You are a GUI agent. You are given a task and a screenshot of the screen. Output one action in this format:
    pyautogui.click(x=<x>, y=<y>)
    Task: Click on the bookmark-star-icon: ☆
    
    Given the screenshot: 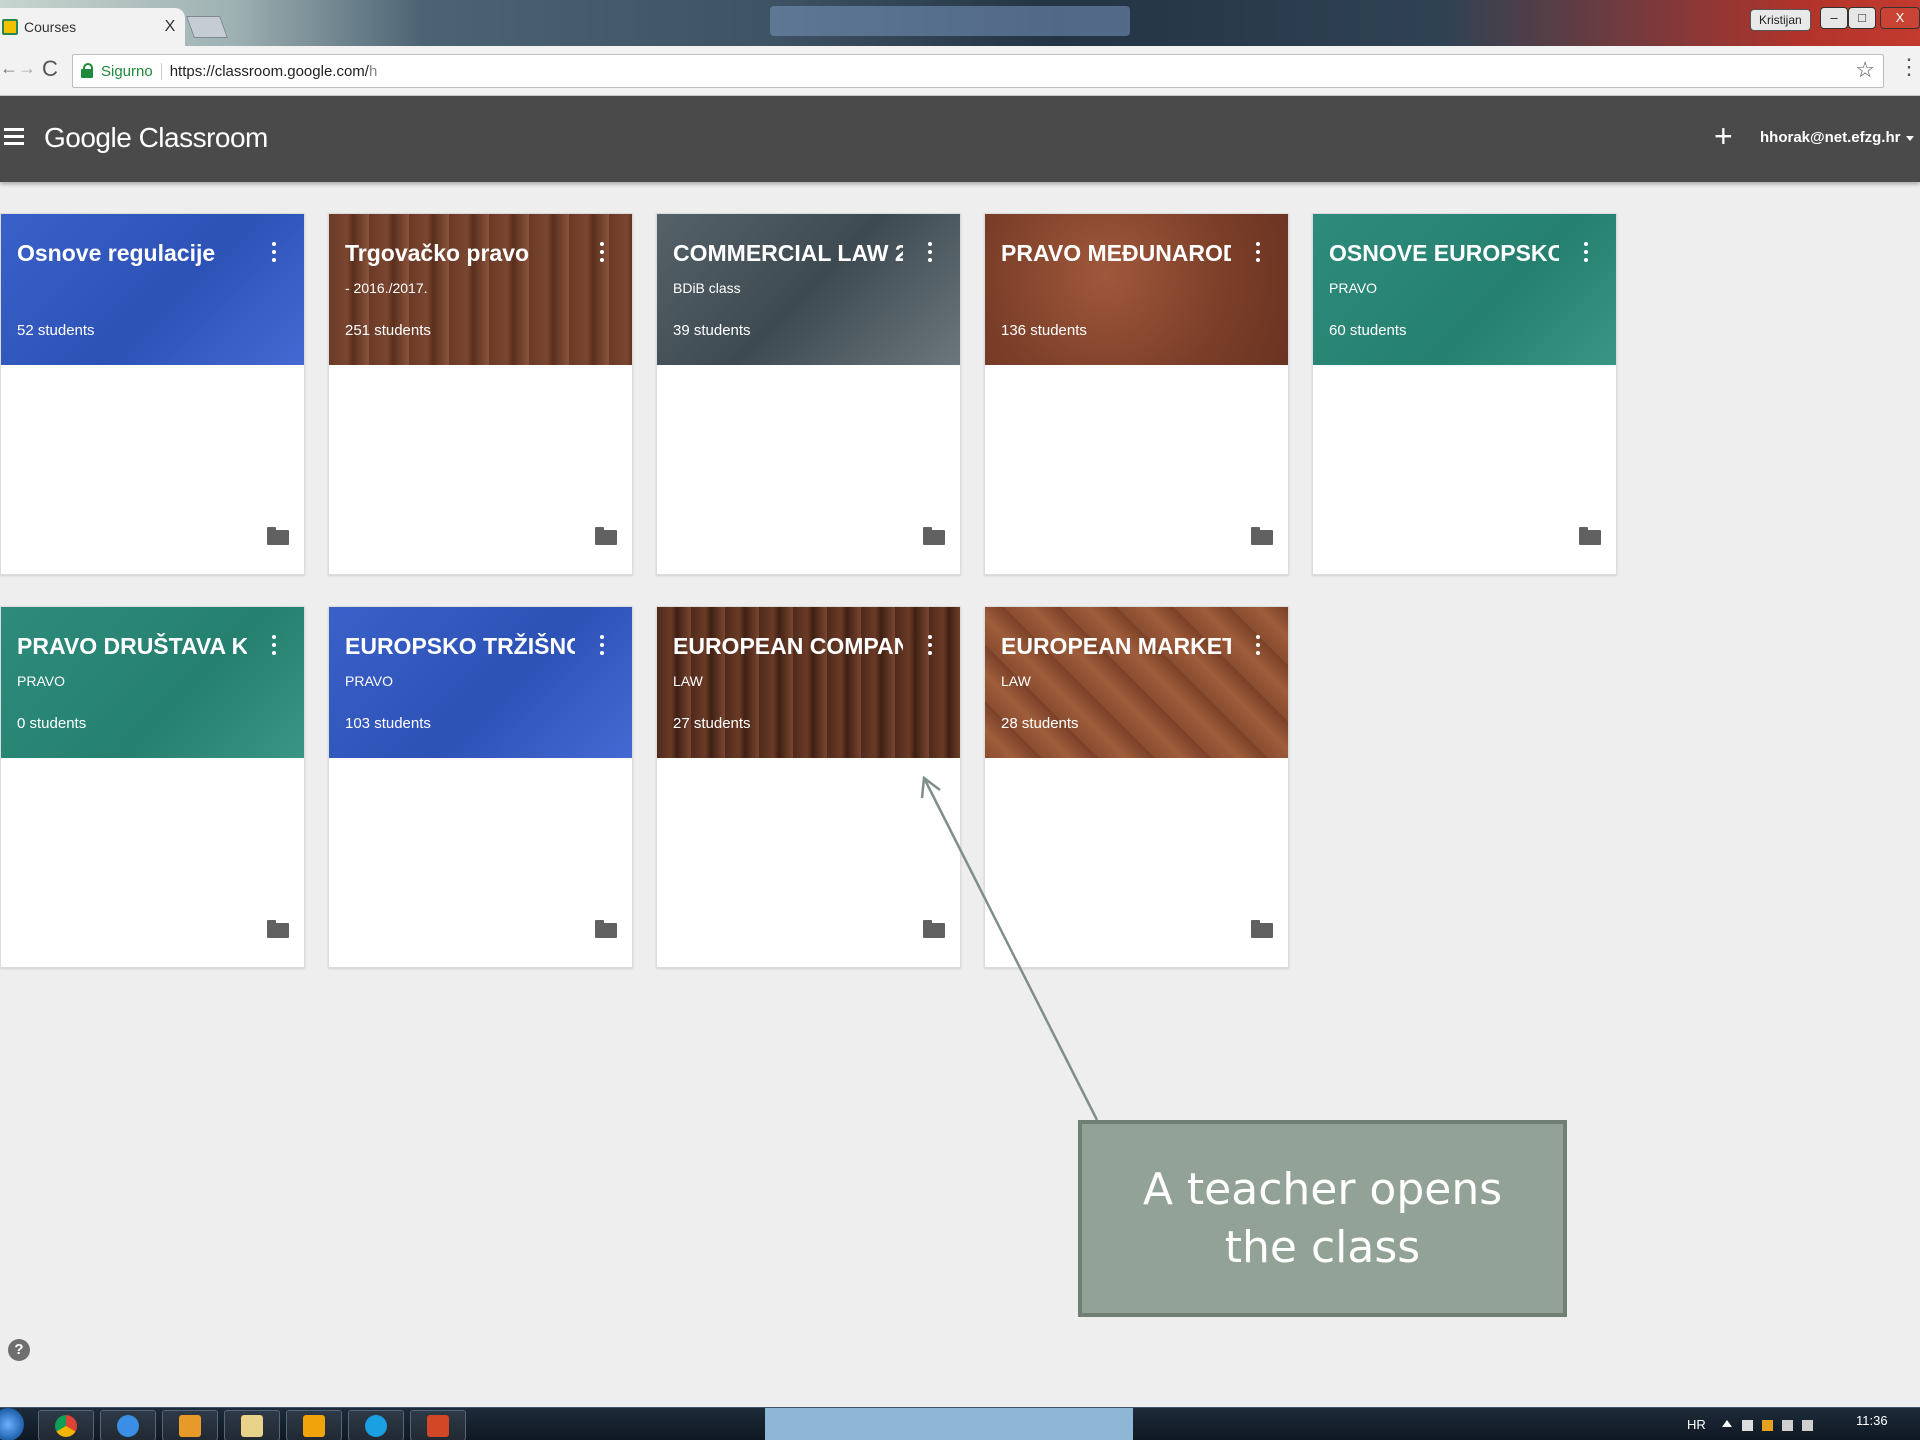 What is the action you would take?
    pyautogui.click(x=1865, y=70)
    